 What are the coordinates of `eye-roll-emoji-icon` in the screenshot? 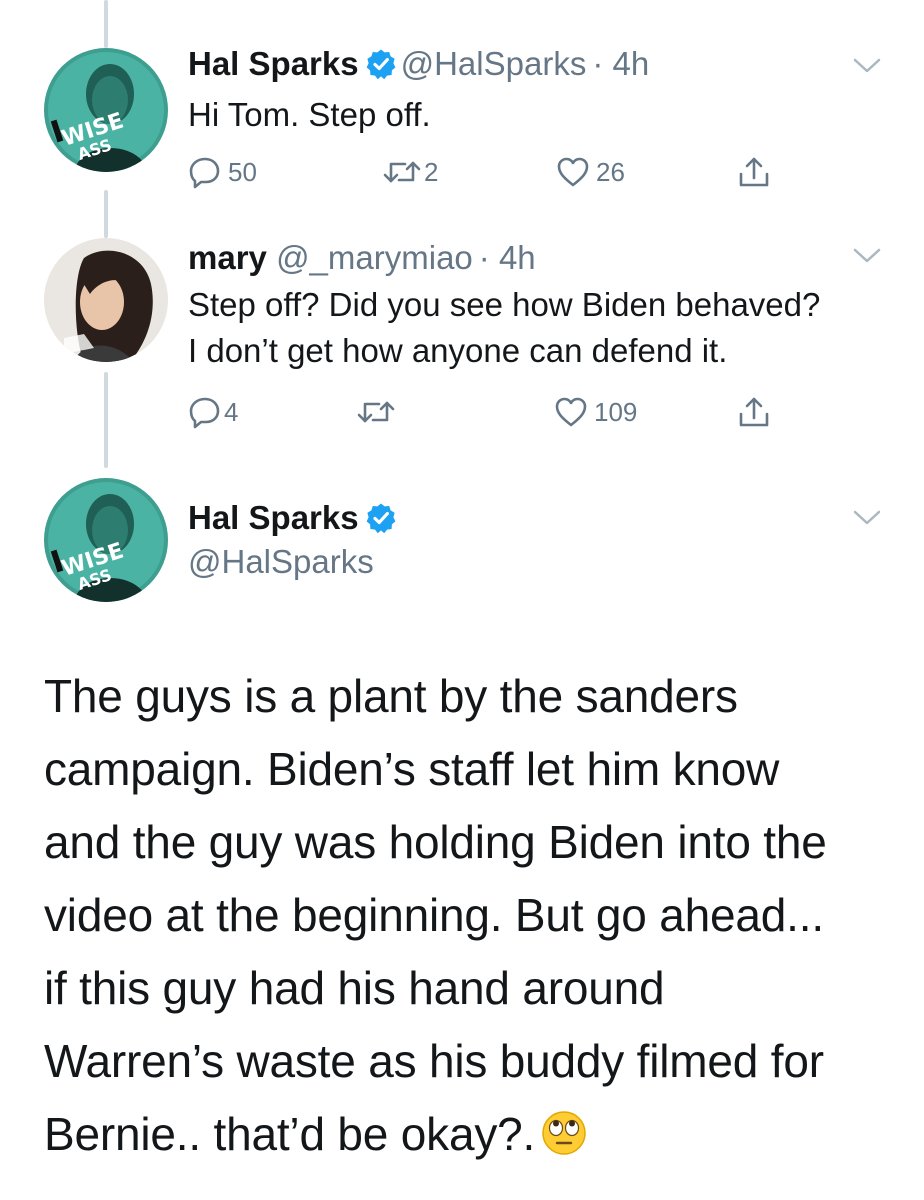 It's located at (564, 1133).